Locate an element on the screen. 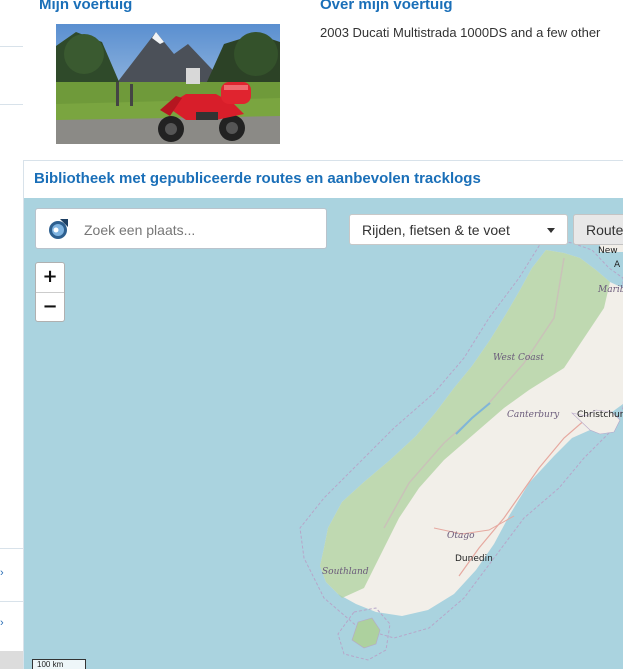 The width and height of the screenshot is (623, 669). travel-mode-label: Rijden, fietsen & te voet is located at coordinates (436, 230).